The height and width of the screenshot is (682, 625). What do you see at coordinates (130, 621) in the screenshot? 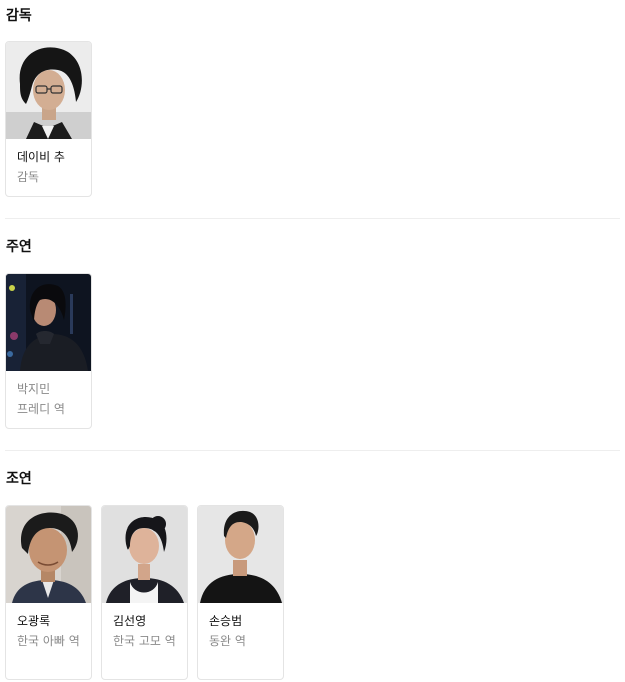
I see `person-name: 김선영` at bounding box center [130, 621].